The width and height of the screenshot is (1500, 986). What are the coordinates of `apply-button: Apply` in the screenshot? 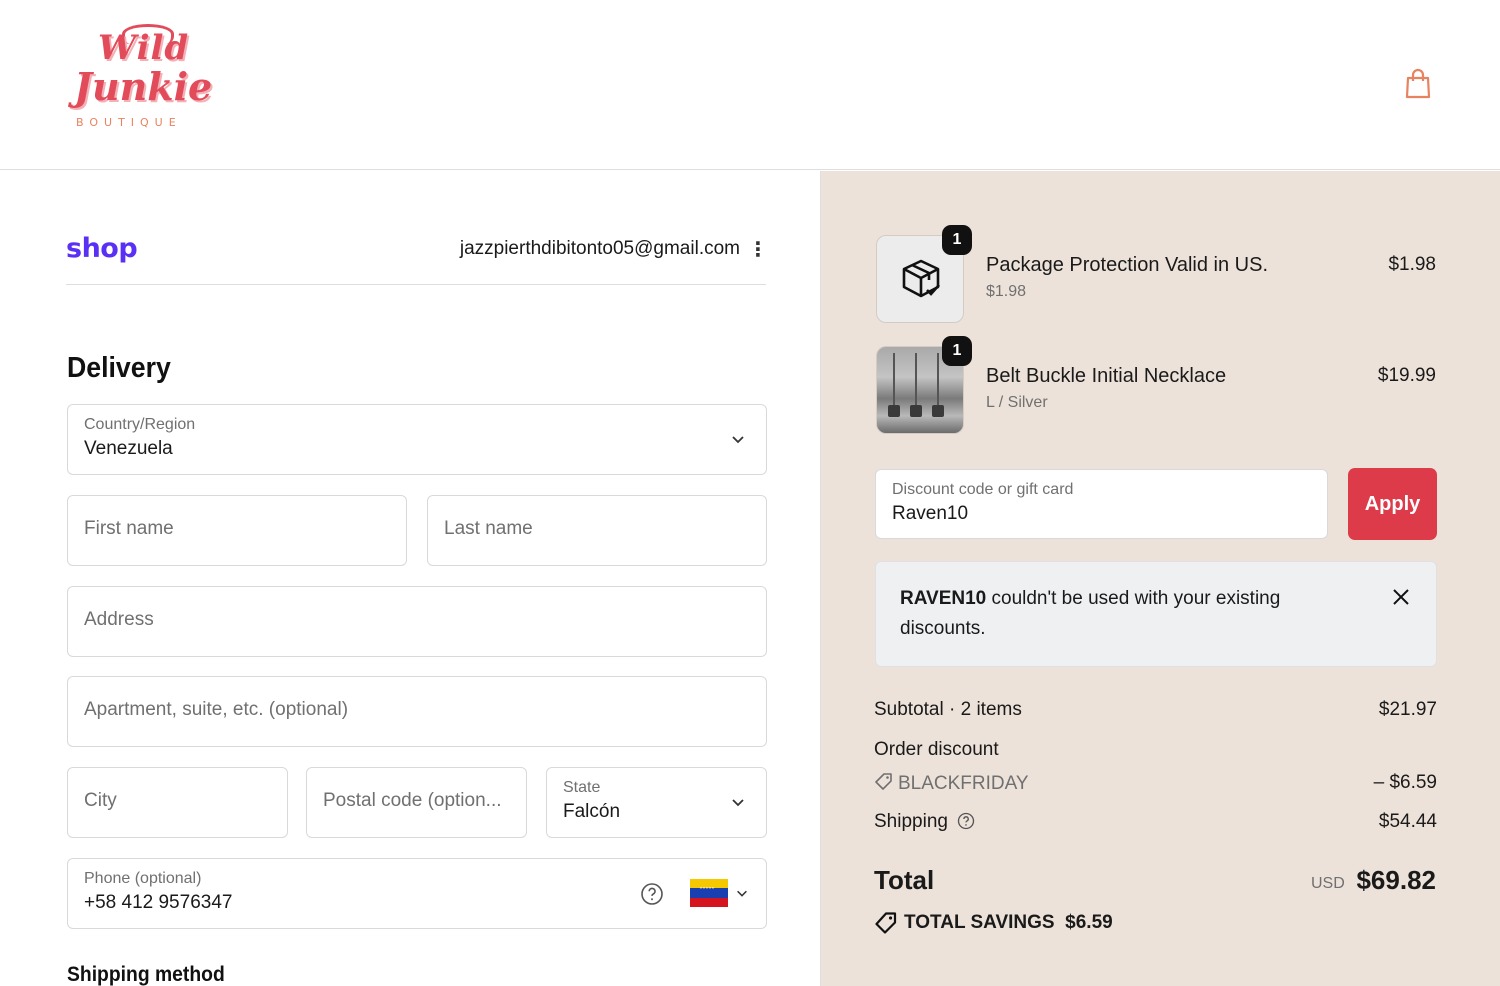 It's located at (1392, 504).